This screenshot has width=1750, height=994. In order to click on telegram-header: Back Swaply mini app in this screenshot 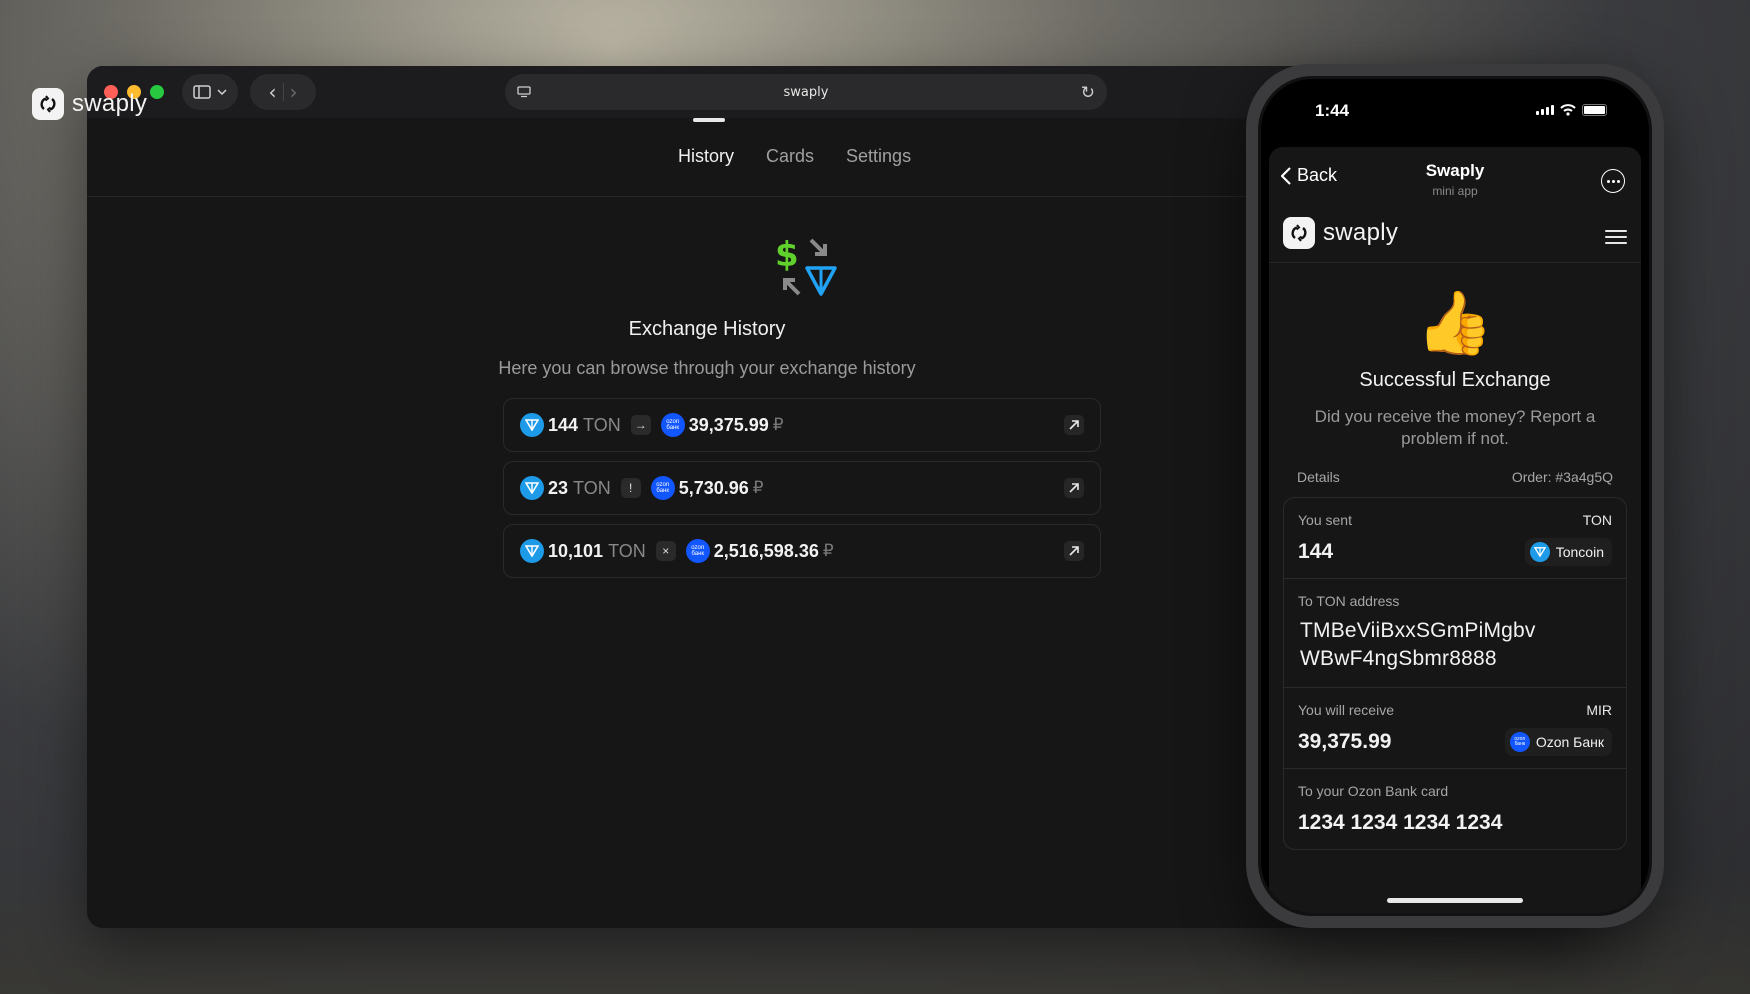, I will do `click(1455, 179)`.